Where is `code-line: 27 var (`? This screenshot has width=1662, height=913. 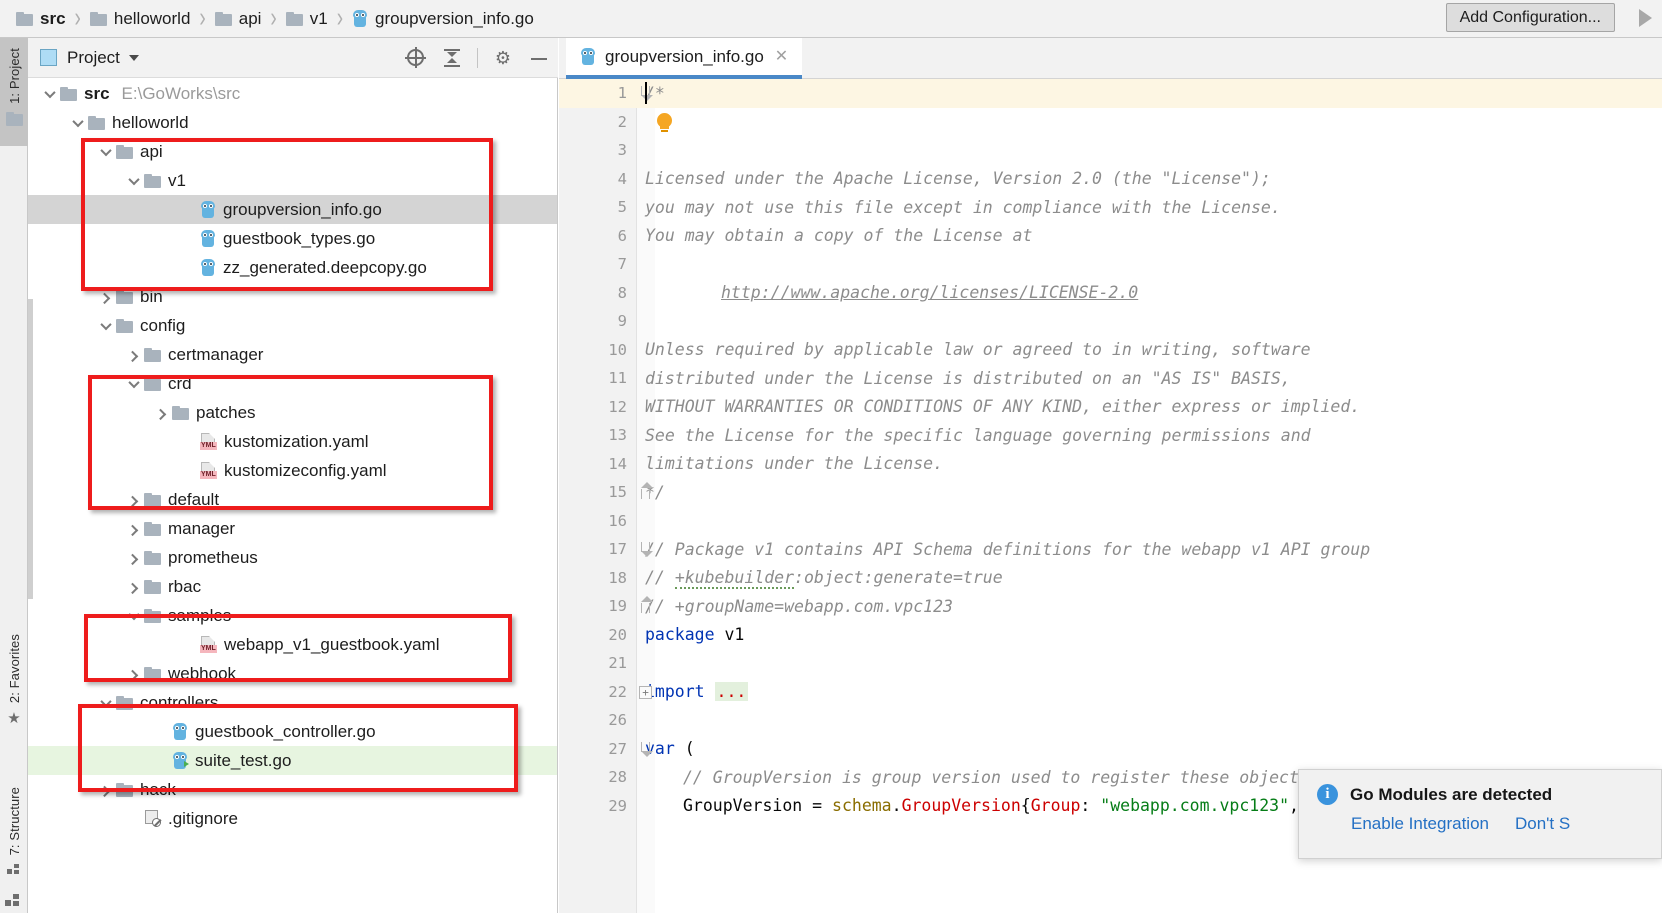 code-line: 27 var ( is located at coordinates (1110, 749).